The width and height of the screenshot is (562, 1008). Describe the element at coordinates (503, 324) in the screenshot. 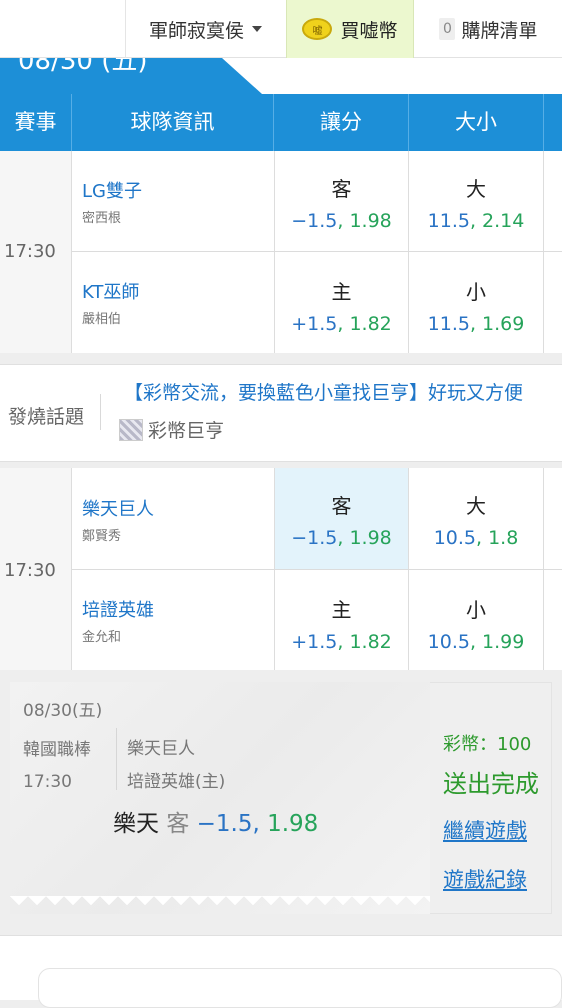

I see `odds-value: 1.69` at that location.